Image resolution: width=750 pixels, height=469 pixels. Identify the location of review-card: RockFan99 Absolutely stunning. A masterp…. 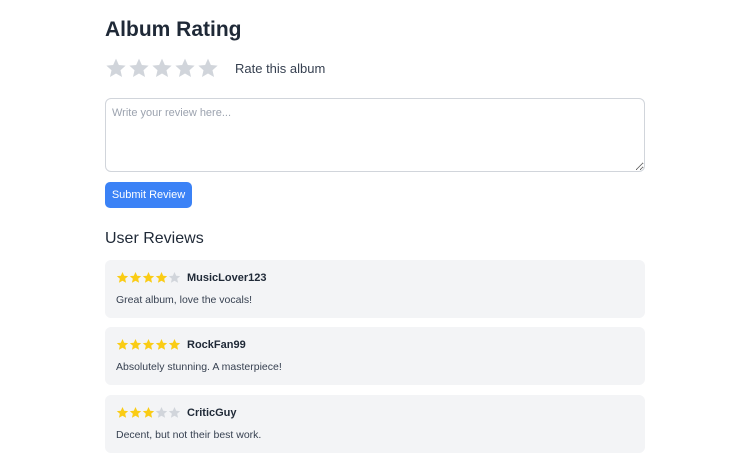
(375, 356).